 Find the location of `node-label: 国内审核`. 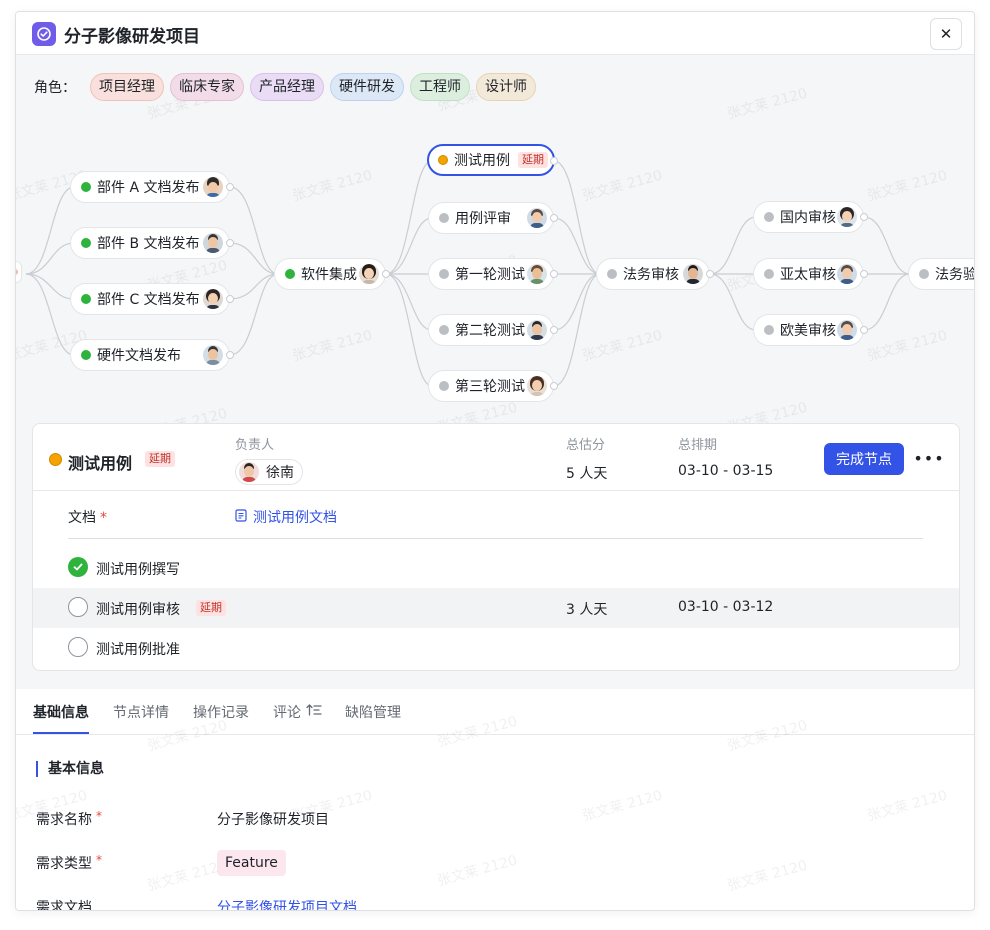

node-label: 国内审核 is located at coordinates (808, 218).